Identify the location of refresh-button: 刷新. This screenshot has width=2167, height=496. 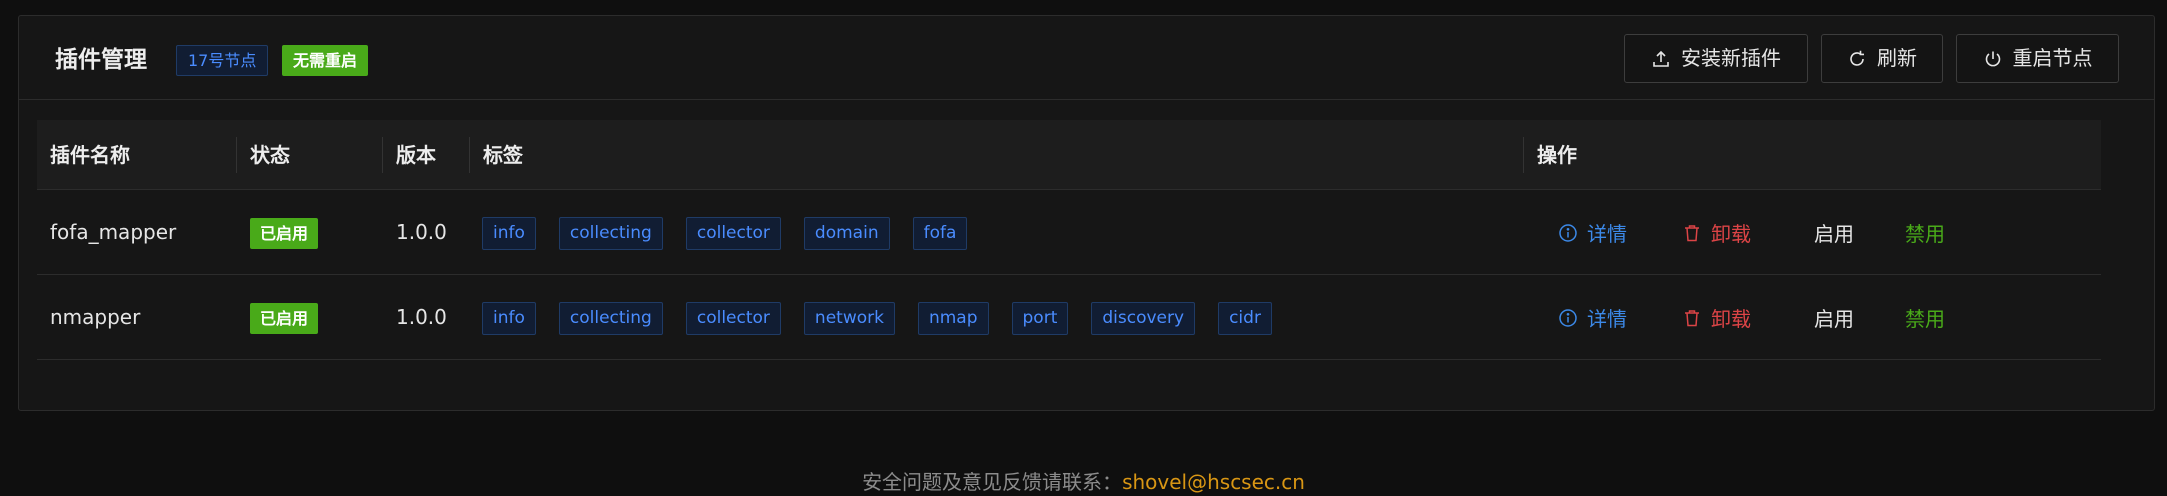
(1882, 58).